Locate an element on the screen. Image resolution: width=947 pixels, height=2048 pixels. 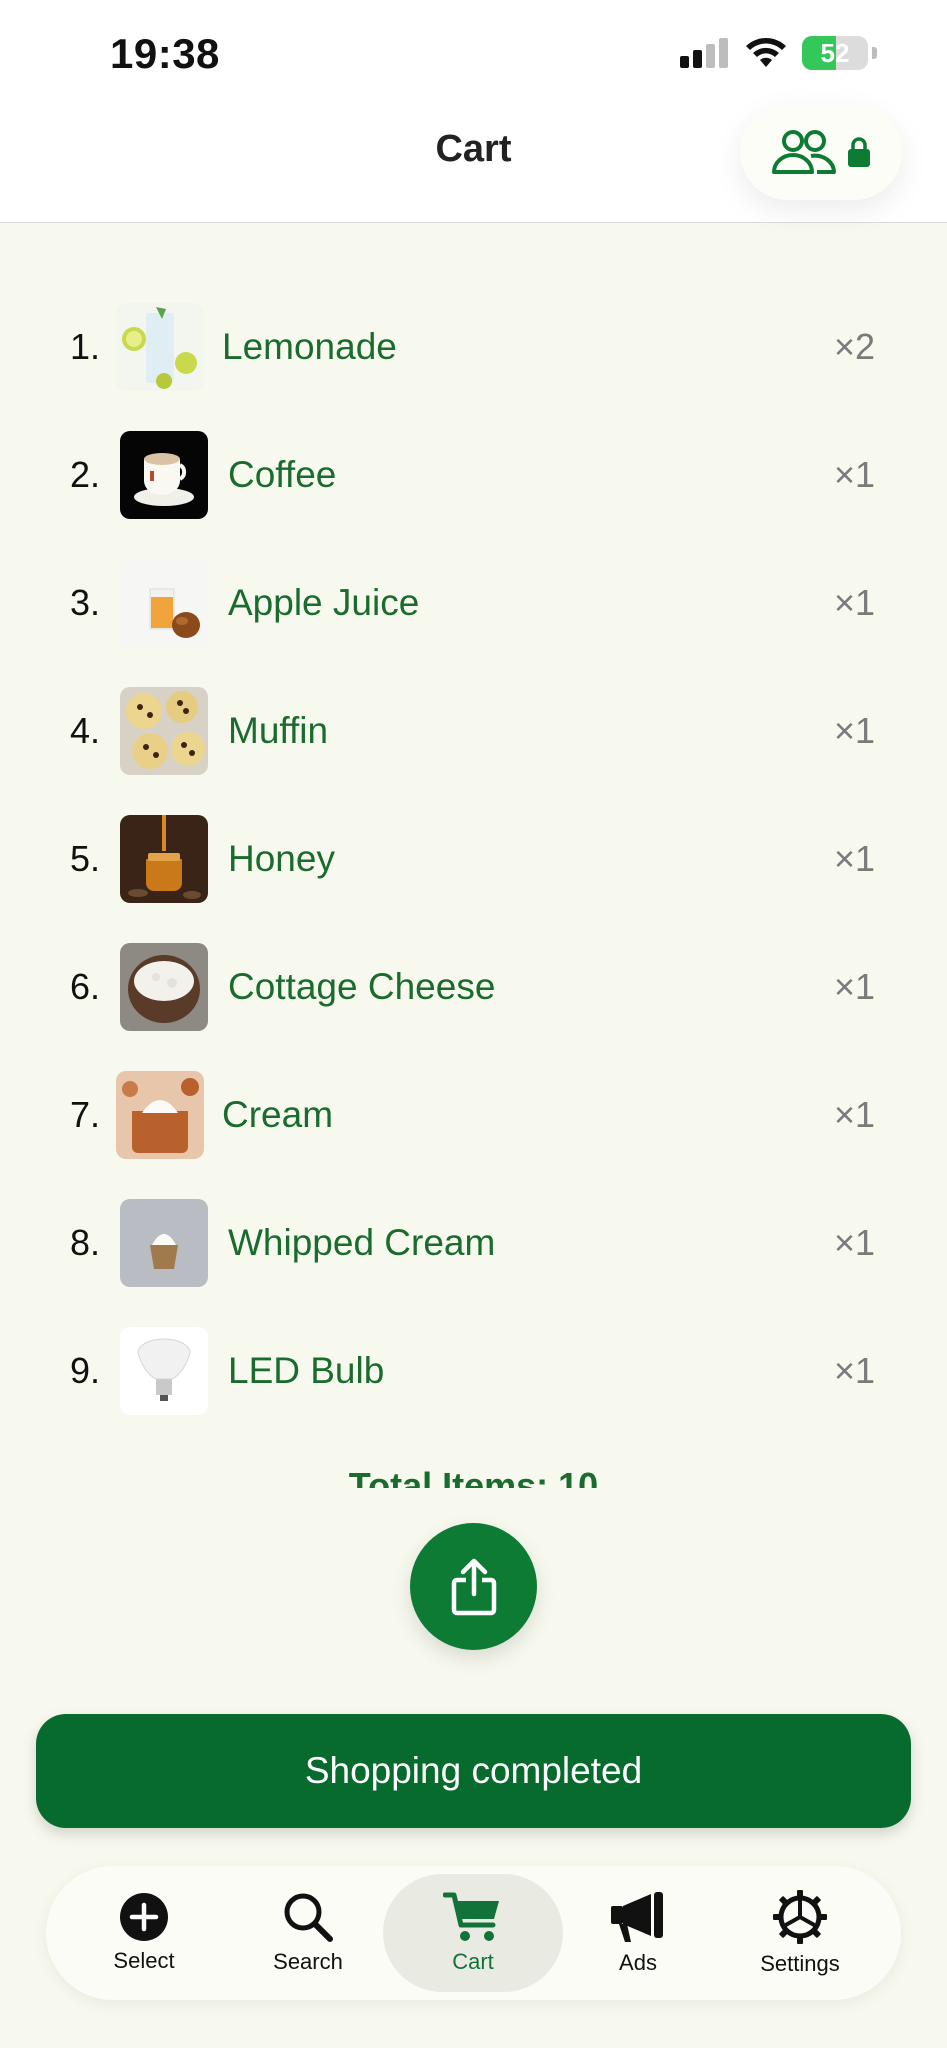
item-name: Cottage Cheese is located at coordinates (362, 986).